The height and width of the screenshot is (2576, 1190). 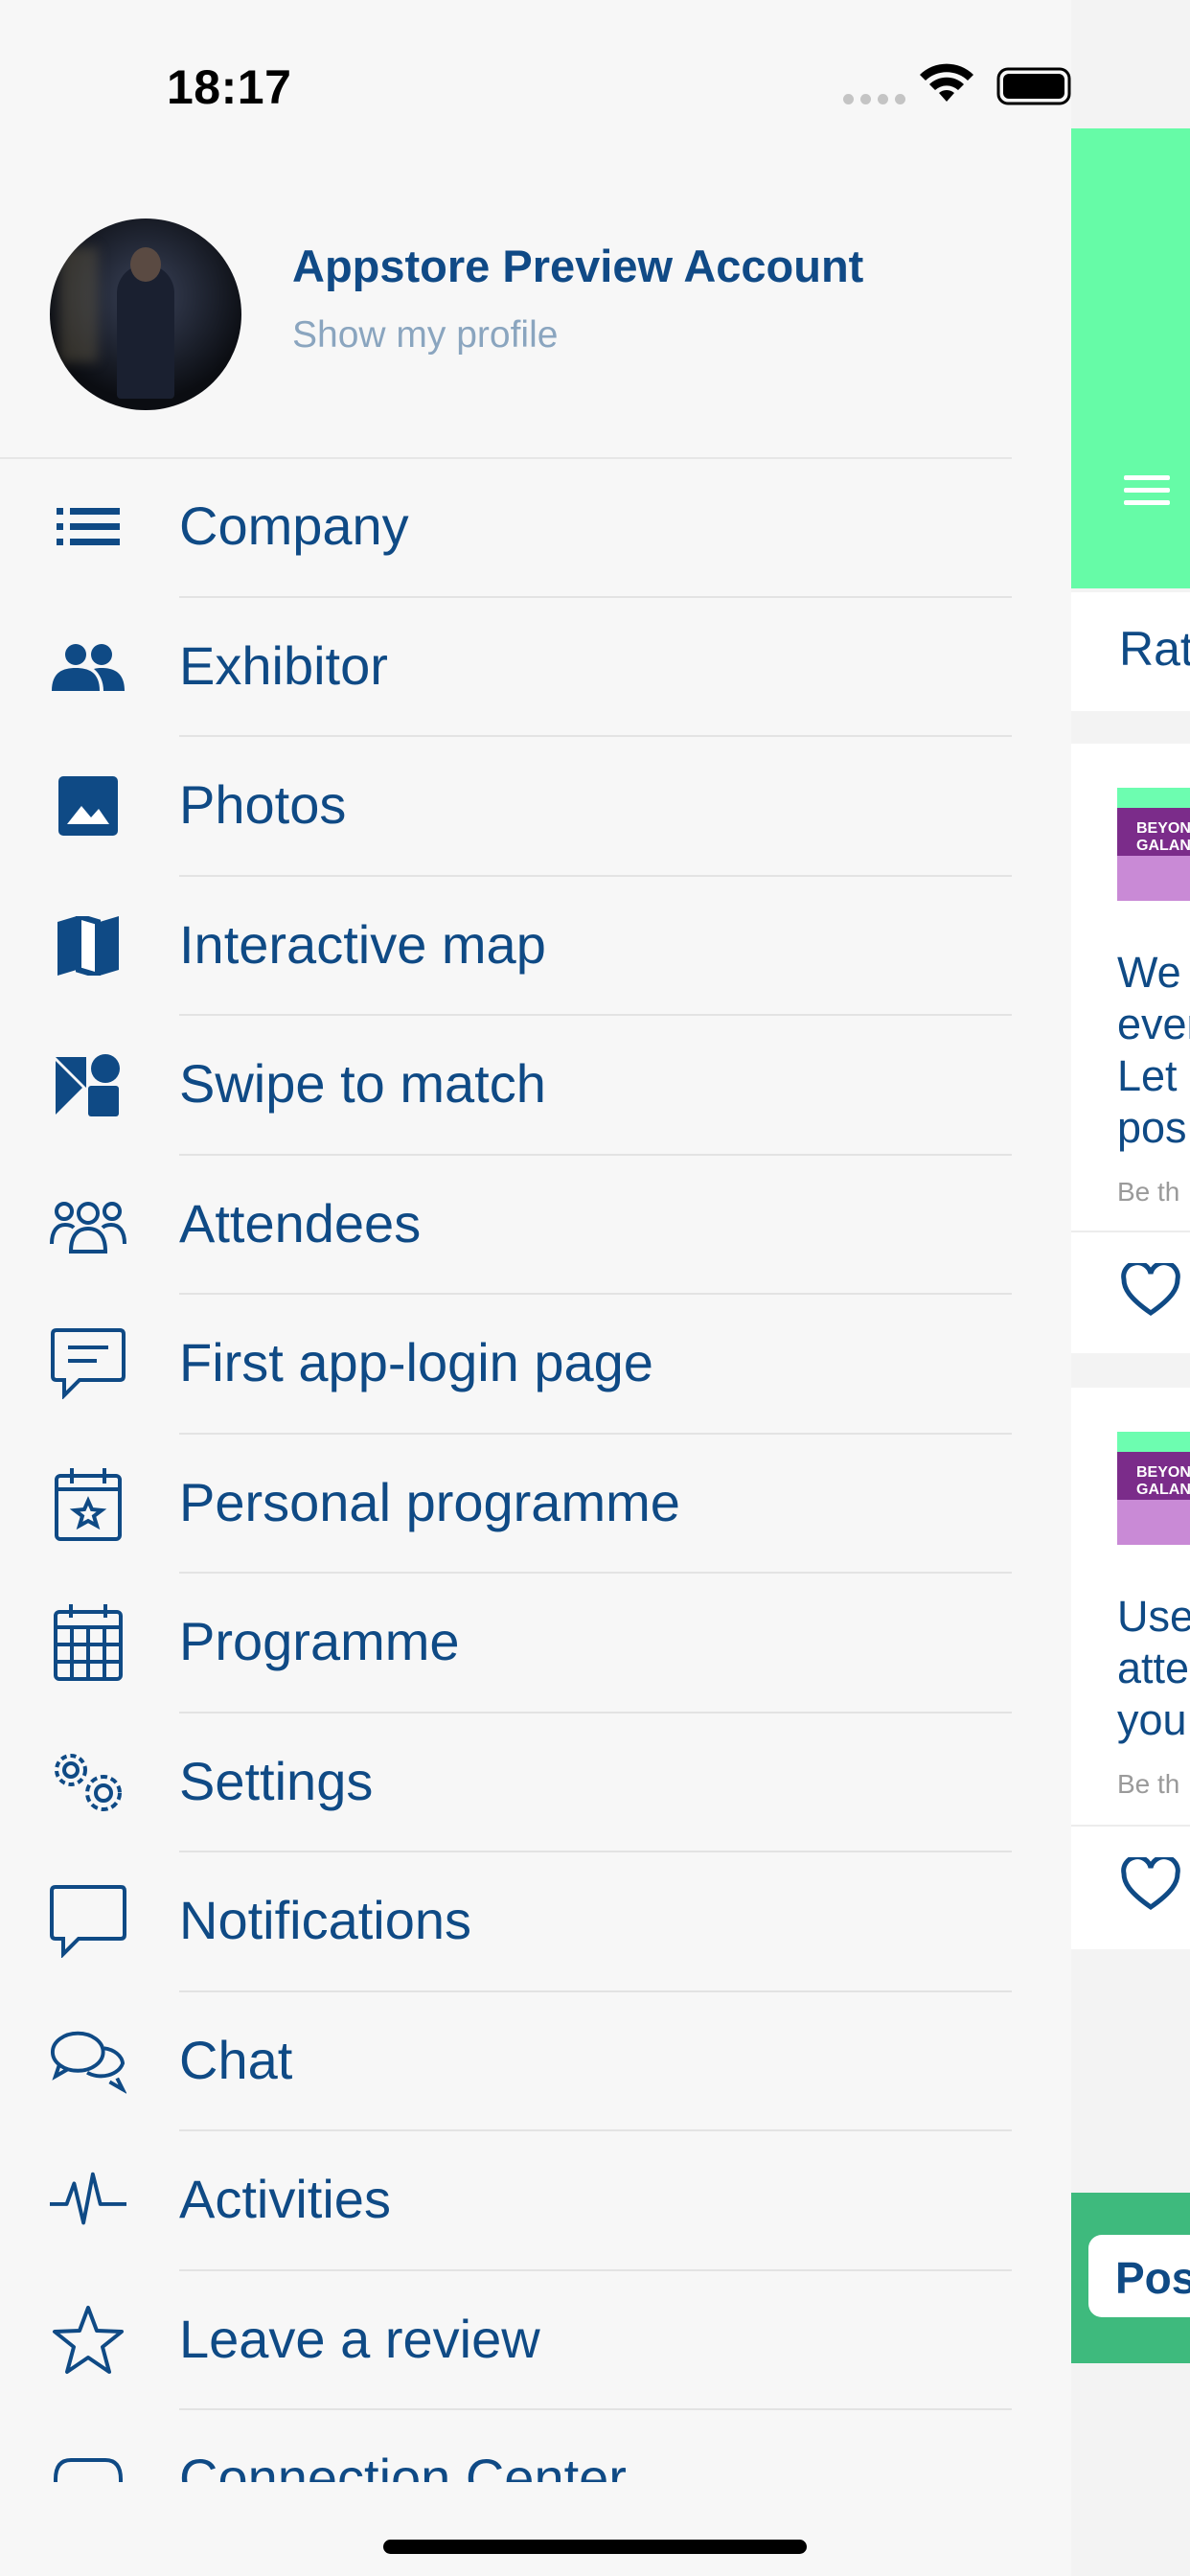 What do you see at coordinates (425, 335) in the screenshot?
I see `show-profile-link: Show my profile` at bounding box center [425, 335].